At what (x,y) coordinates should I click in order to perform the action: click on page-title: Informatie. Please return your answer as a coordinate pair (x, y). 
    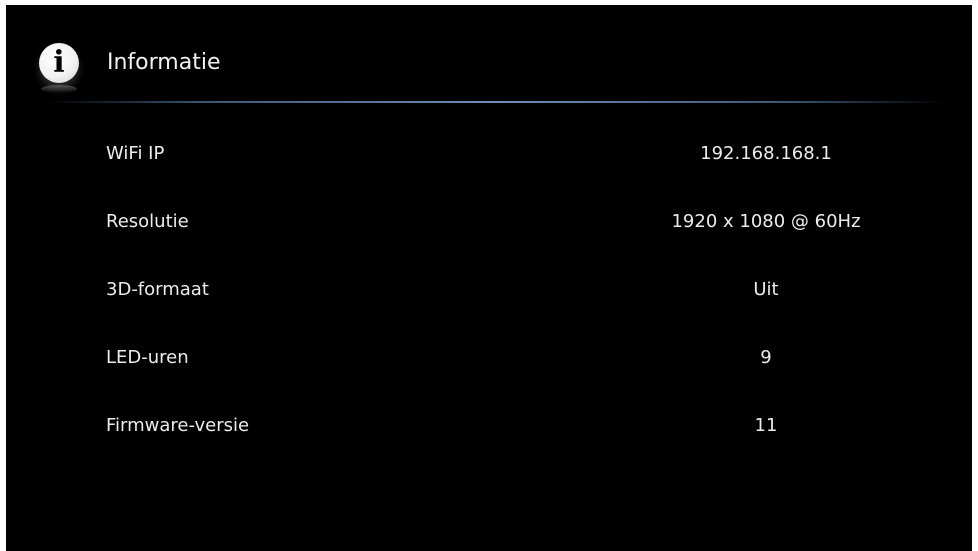
    Looking at the image, I should click on (164, 62).